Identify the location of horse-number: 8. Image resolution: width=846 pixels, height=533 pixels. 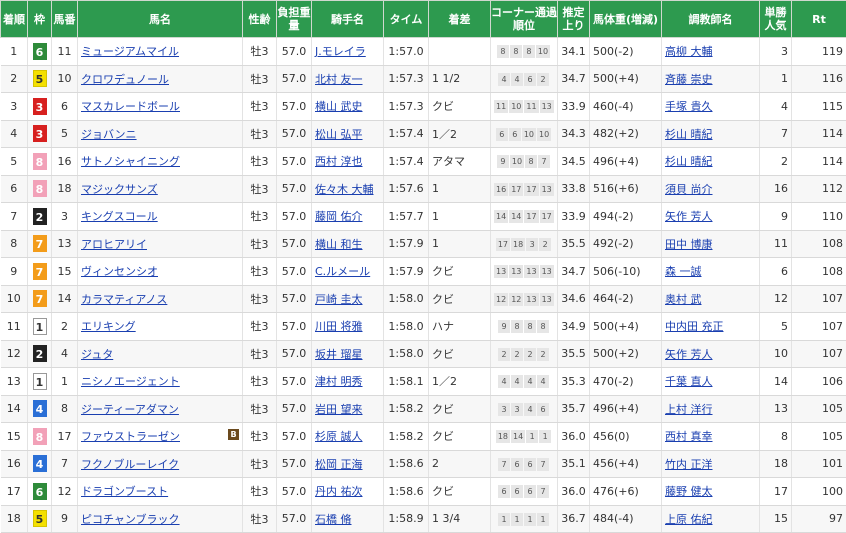
(65, 409).